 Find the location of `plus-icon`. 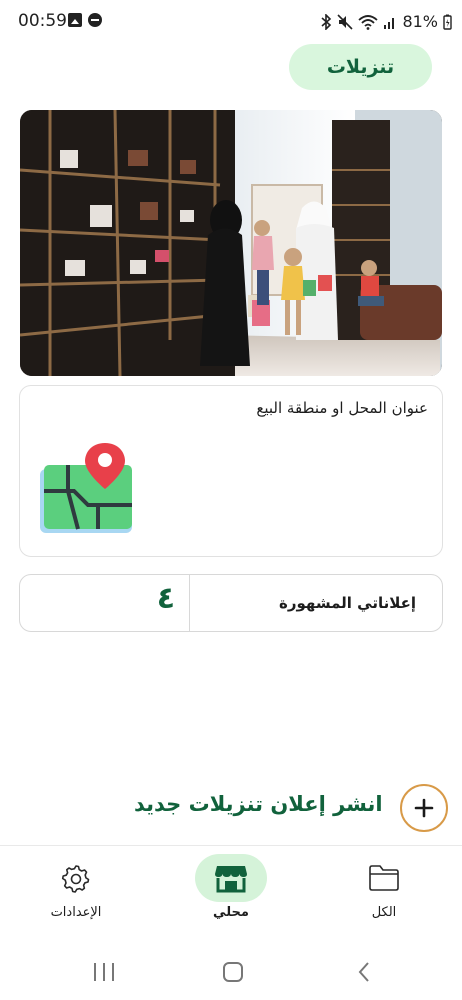

plus-icon is located at coordinates (424, 808).